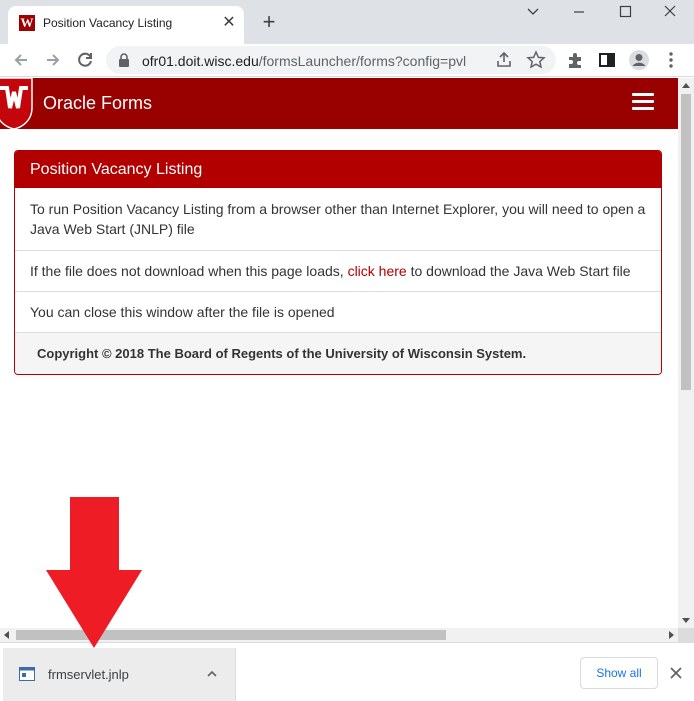  Describe the element at coordinates (671, 60) in the screenshot. I see `menu-kebab-icon` at that location.